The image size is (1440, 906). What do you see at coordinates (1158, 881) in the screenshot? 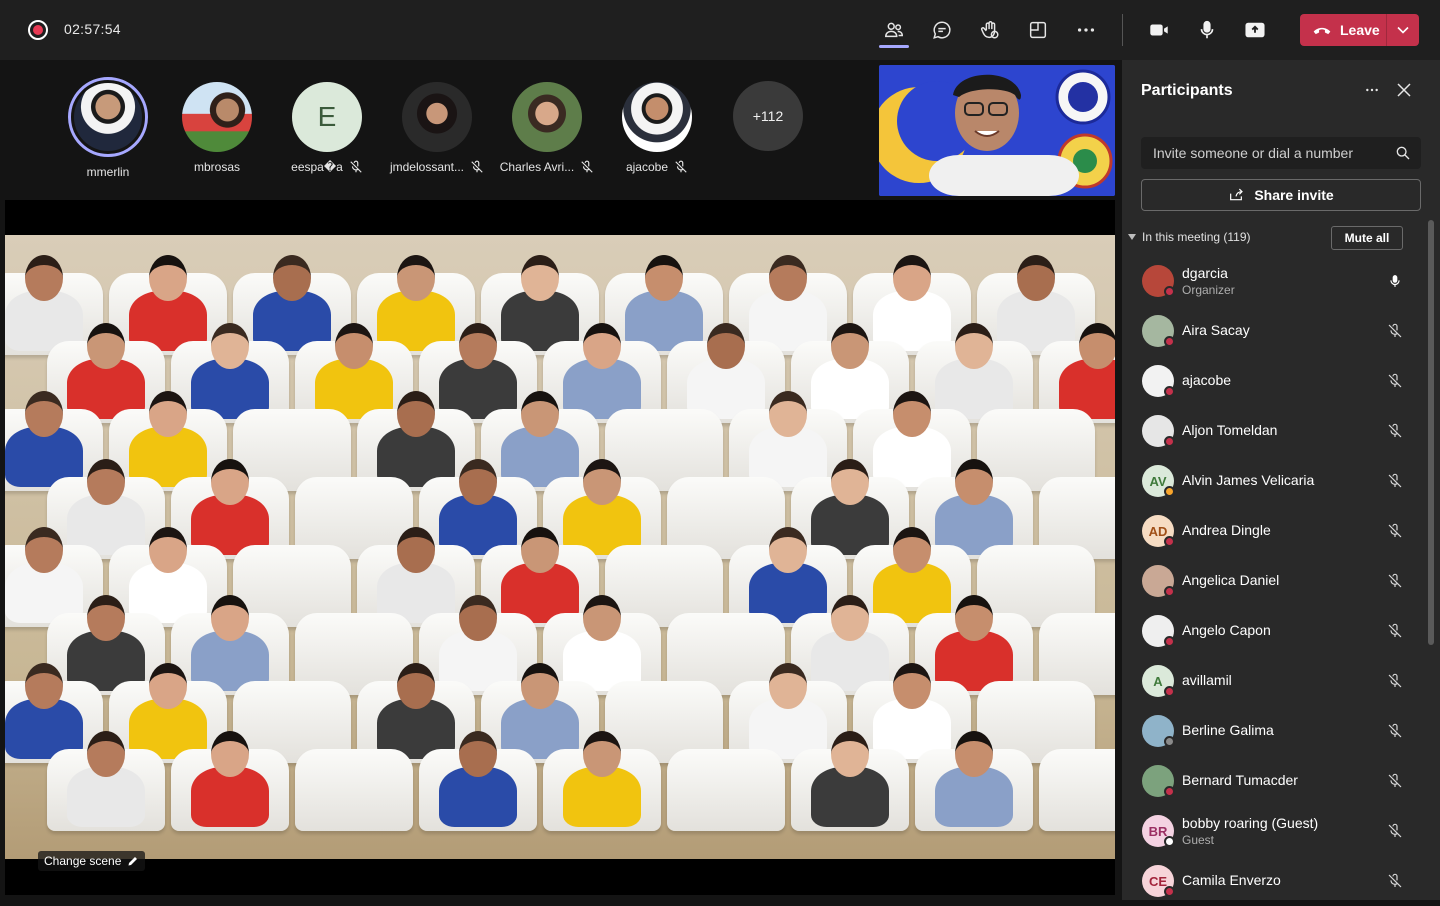
I see `avatar-initials: CE` at bounding box center [1158, 881].